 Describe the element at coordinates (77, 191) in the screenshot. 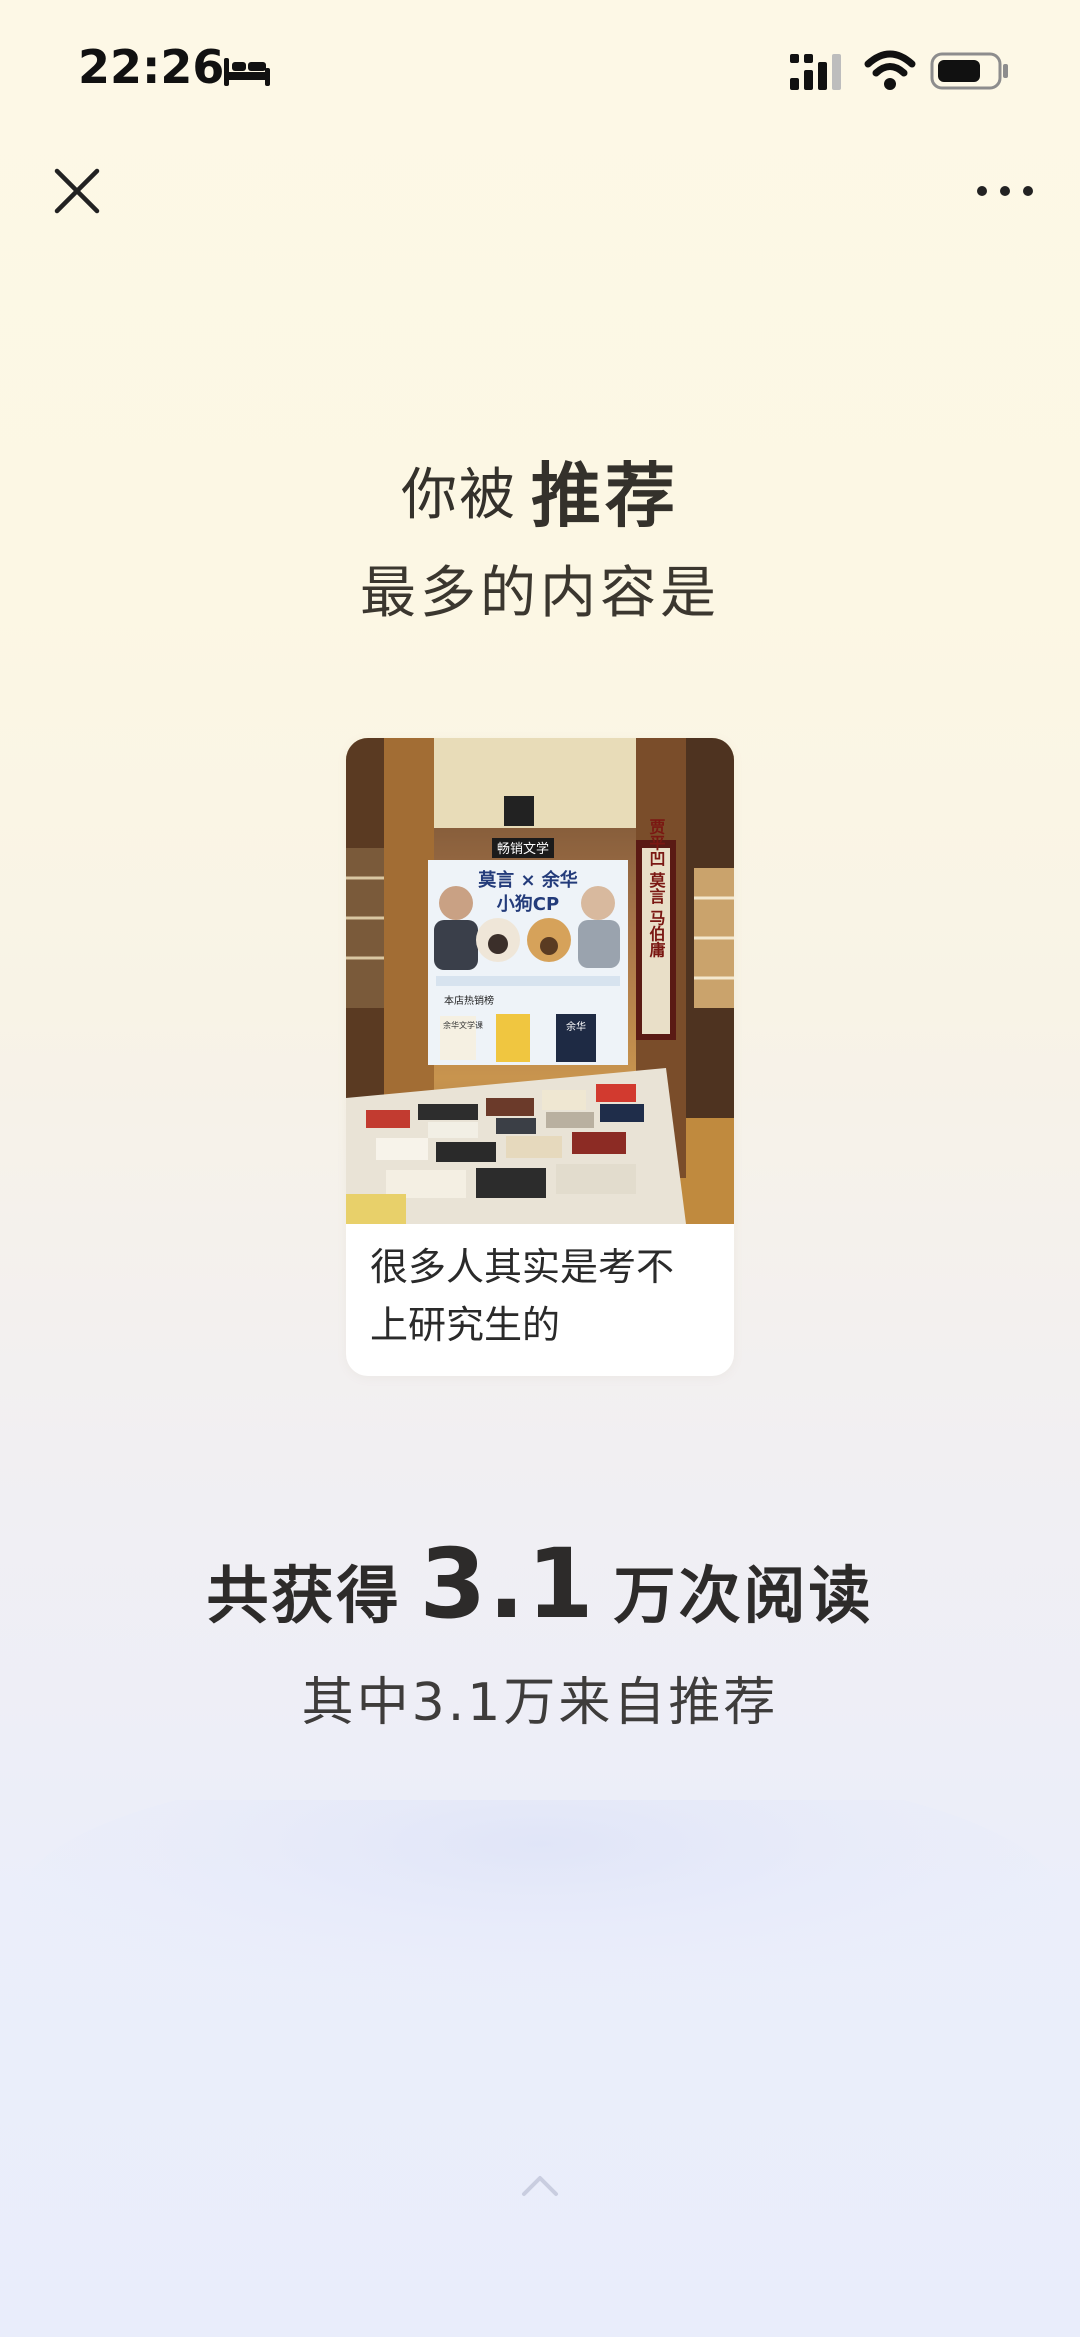

I see `close-icon` at that location.